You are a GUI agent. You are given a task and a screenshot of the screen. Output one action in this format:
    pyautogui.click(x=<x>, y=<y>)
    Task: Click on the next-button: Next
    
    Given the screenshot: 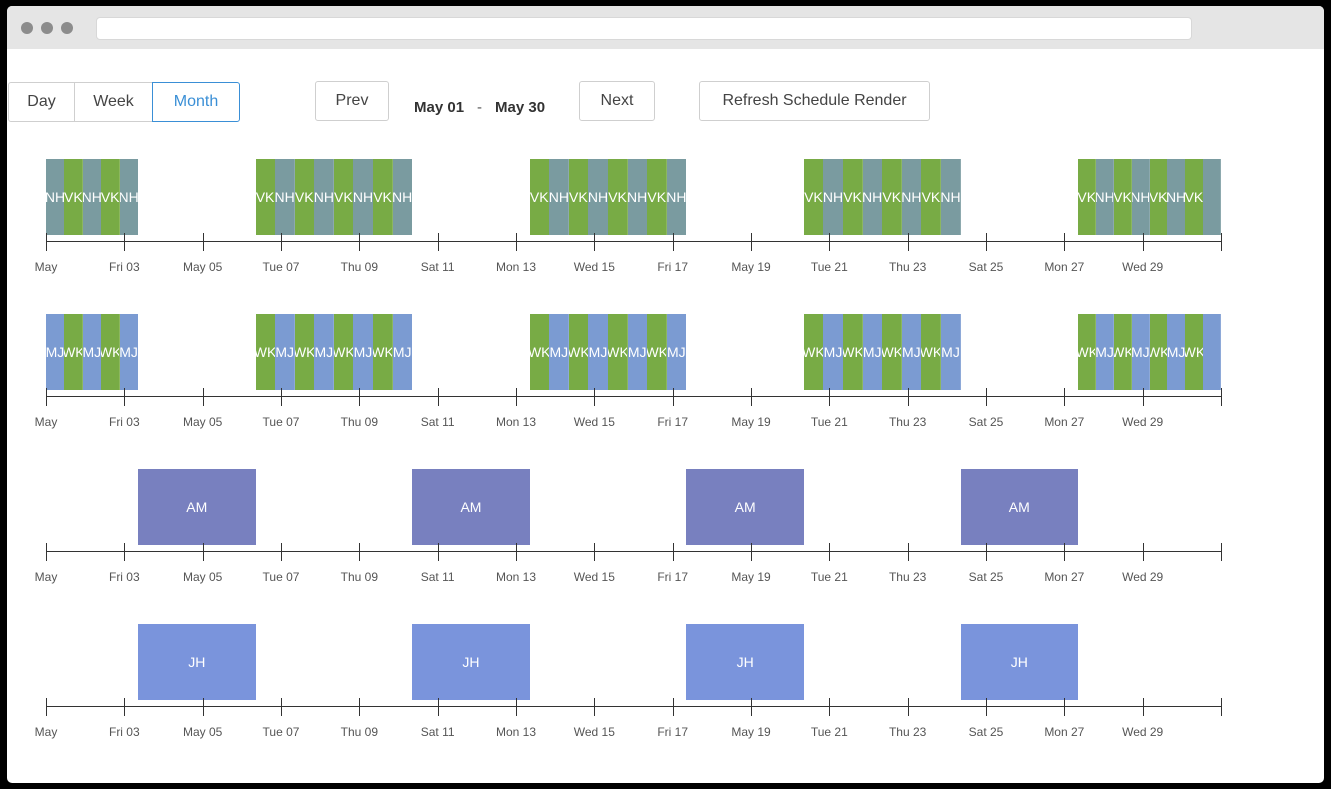 What is the action you would take?
    pyautogui.click(x=617, y=101)
    